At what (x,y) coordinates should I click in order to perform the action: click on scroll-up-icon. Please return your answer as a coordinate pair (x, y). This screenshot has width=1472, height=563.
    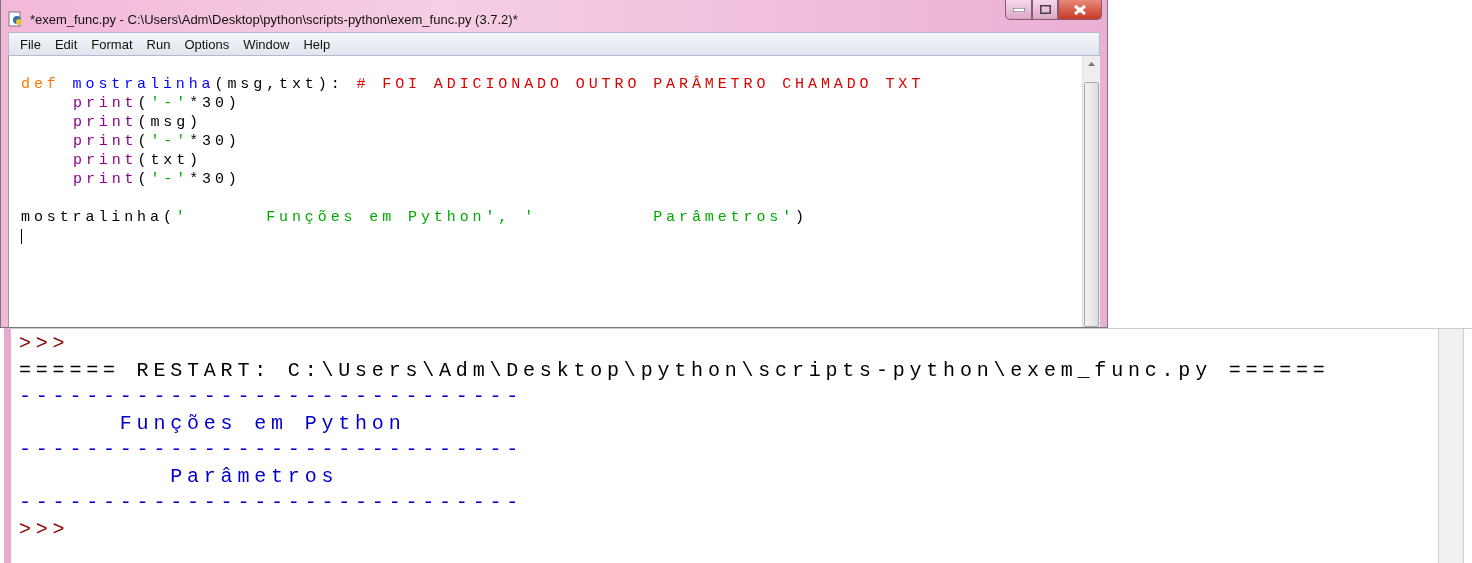
    Looking at the image, I should click on (1091, 64).